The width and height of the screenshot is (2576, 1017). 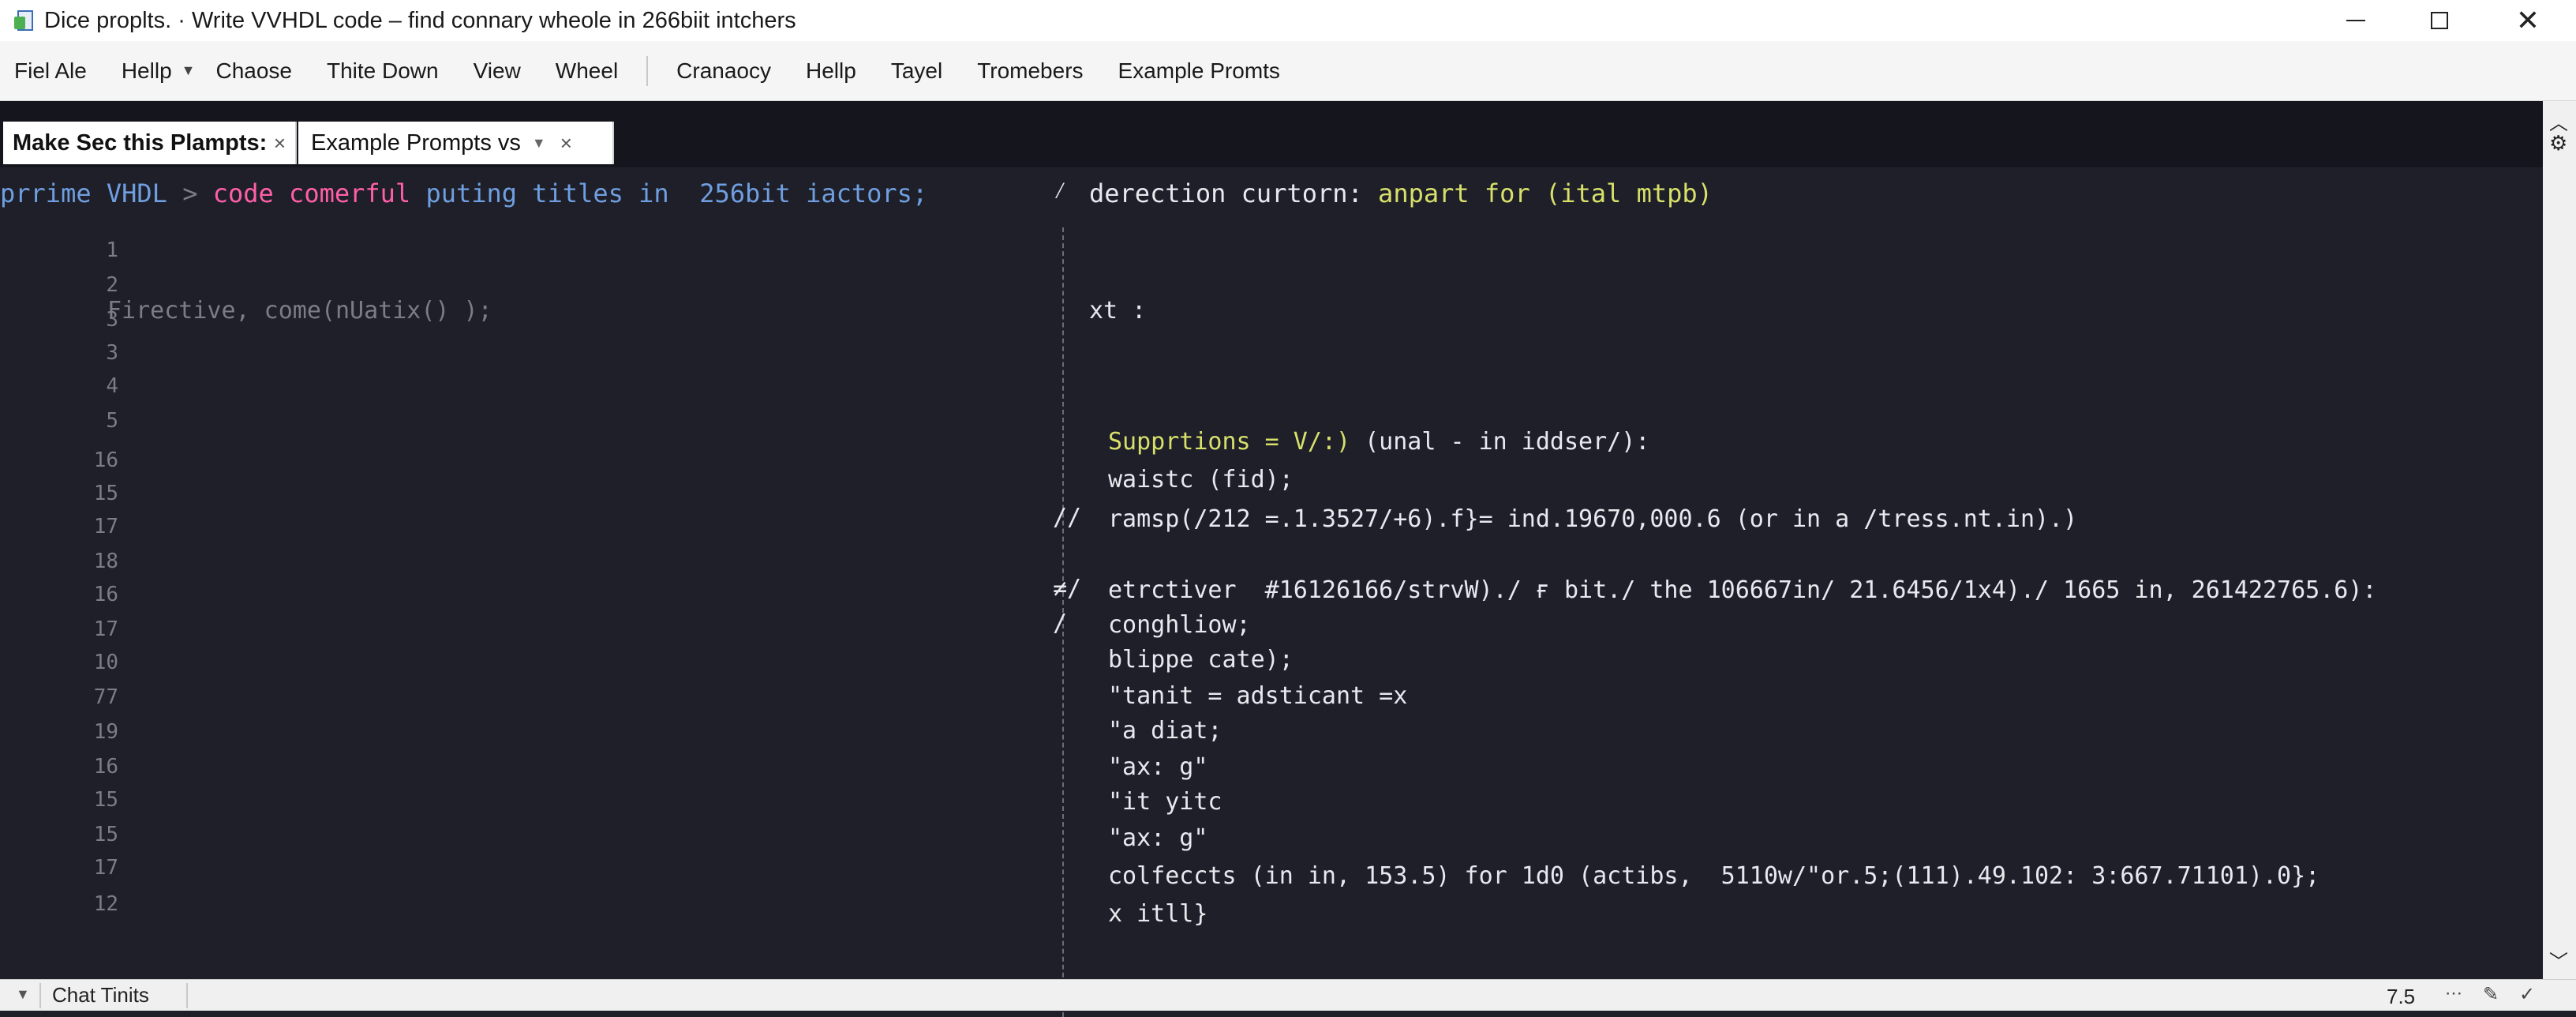 I want to click on line-number: 19, so click(x=105, y=732).